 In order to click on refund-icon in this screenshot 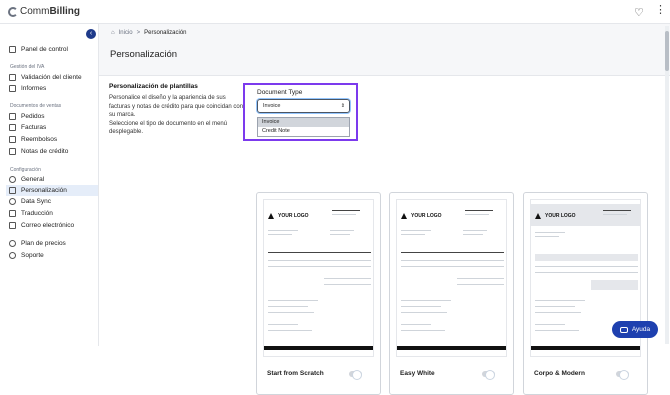, I will do `click(12, 139)`.